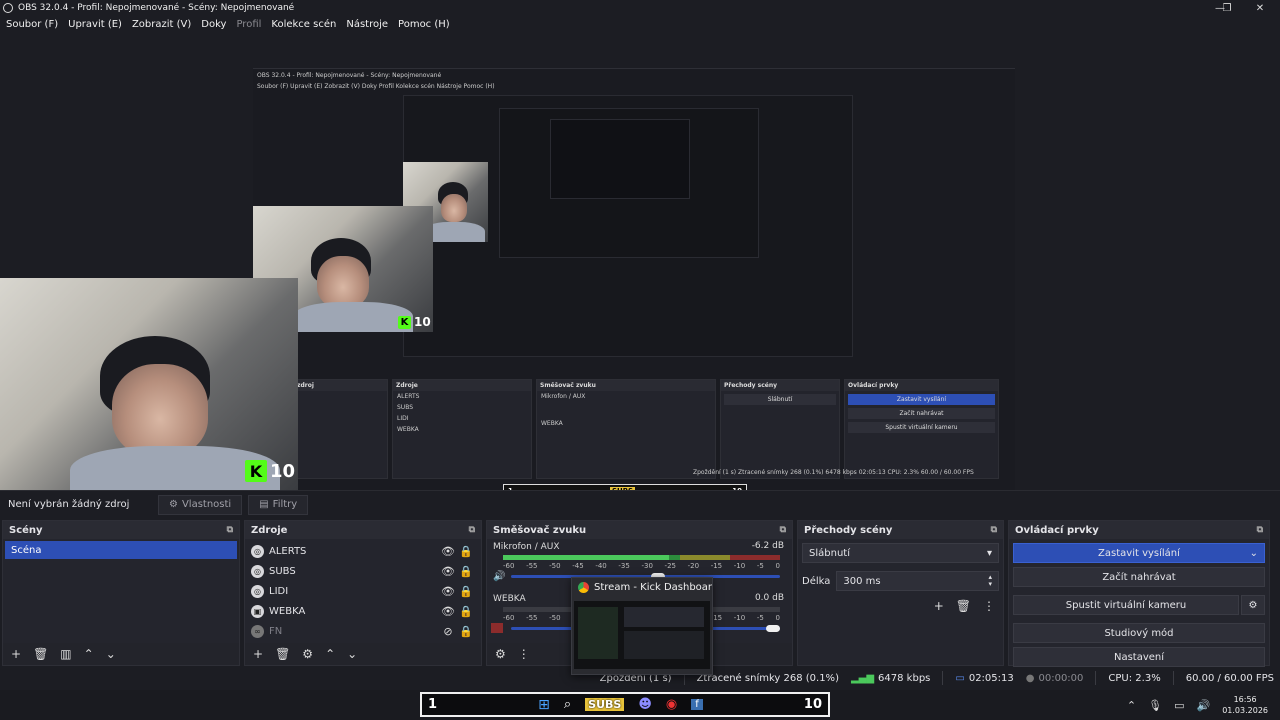 Image resolution: width=1280 pixels, height=720 pixels. I want to click on meter-ticks: -60-55-50-45-40-35-30-25-20-15-10-50, so click(641, 566).